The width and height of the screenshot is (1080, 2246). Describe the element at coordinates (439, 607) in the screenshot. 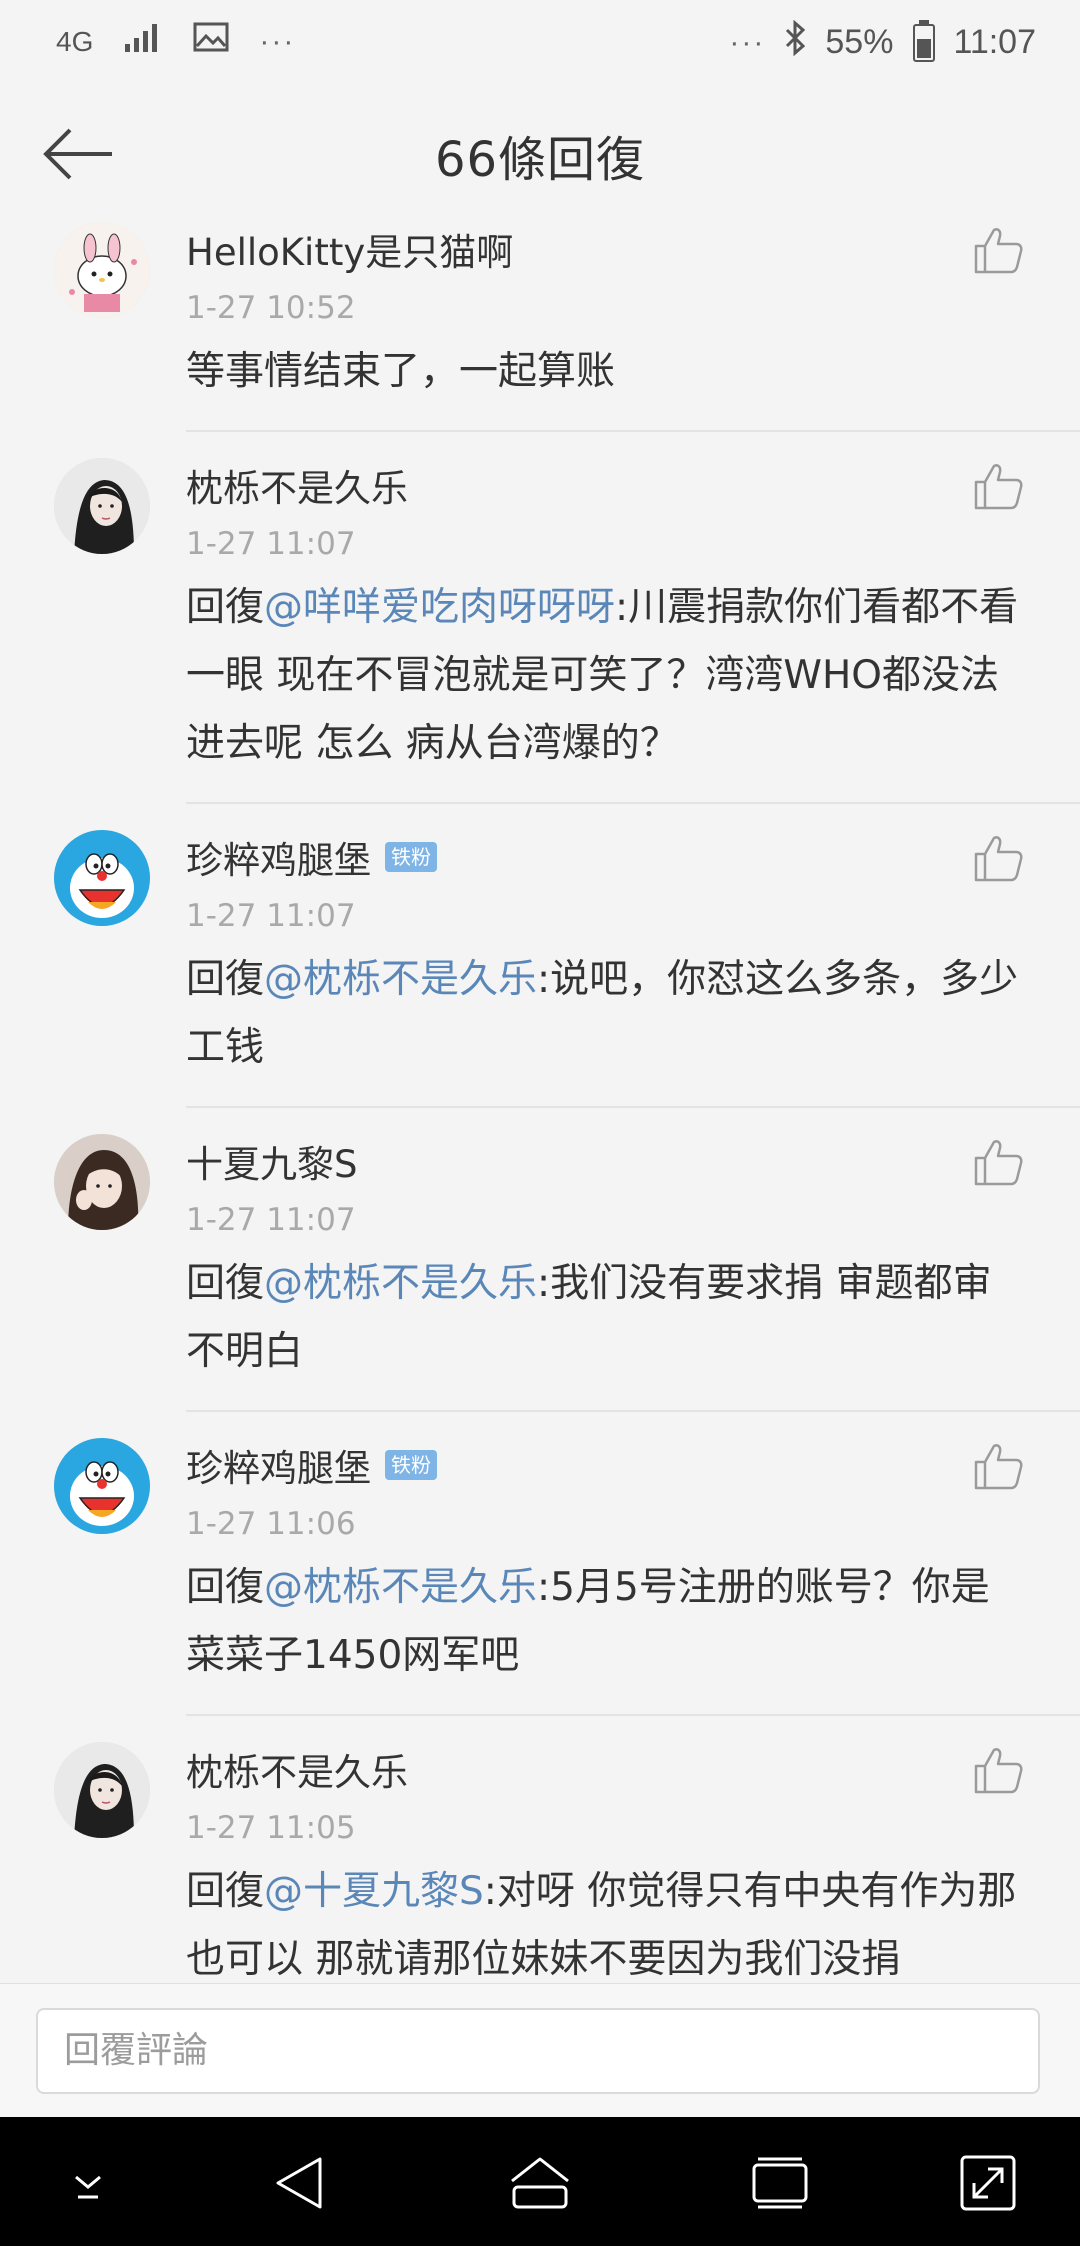

I see `mention-link: @咩咩爱吃肉呀呀呀` at that location.